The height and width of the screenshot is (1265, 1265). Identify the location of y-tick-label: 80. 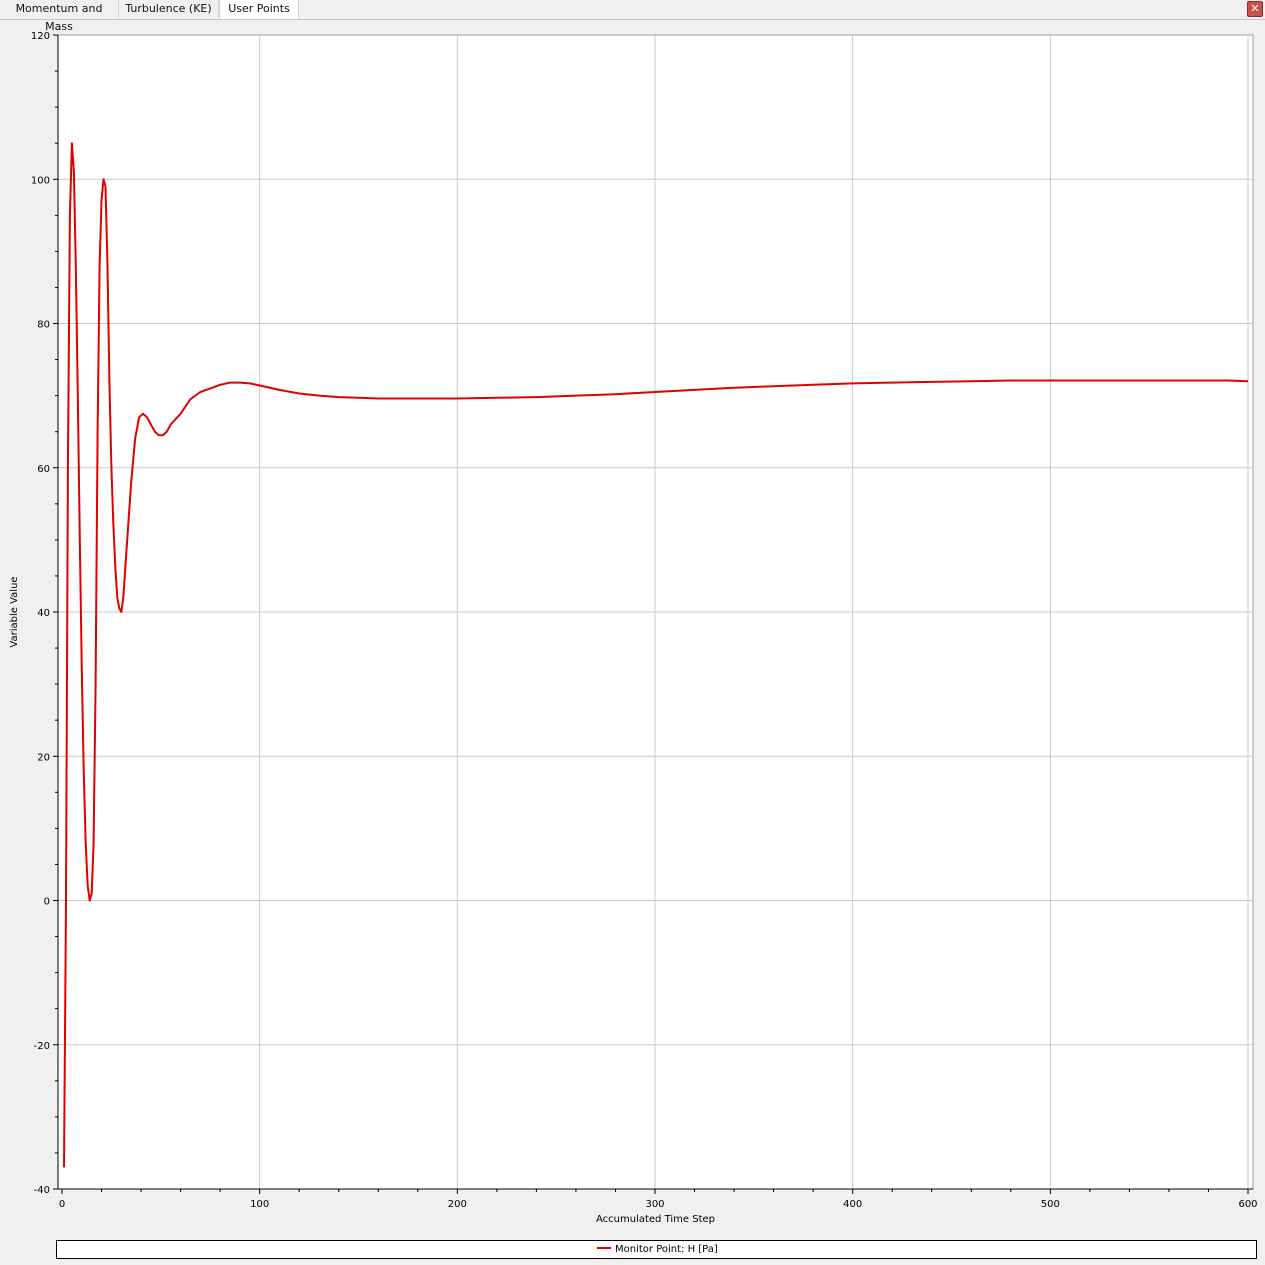
(43, 325).